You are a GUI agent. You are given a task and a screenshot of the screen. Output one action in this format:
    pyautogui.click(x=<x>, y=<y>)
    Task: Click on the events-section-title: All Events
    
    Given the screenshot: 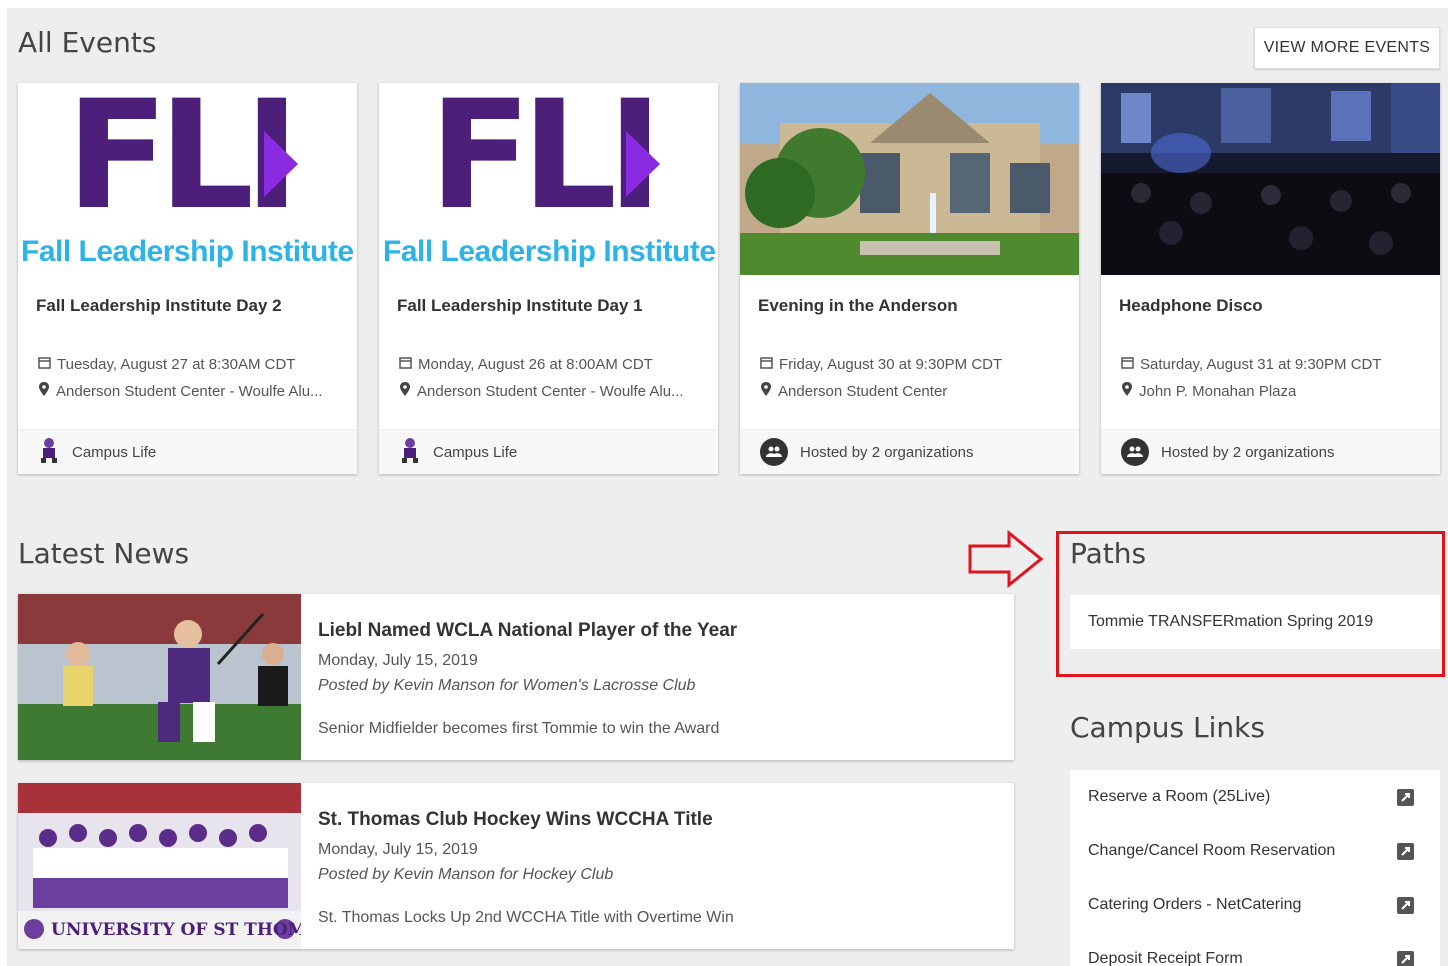 What is the action you would take?
    pyautogui.click(x=87, y=42)
    